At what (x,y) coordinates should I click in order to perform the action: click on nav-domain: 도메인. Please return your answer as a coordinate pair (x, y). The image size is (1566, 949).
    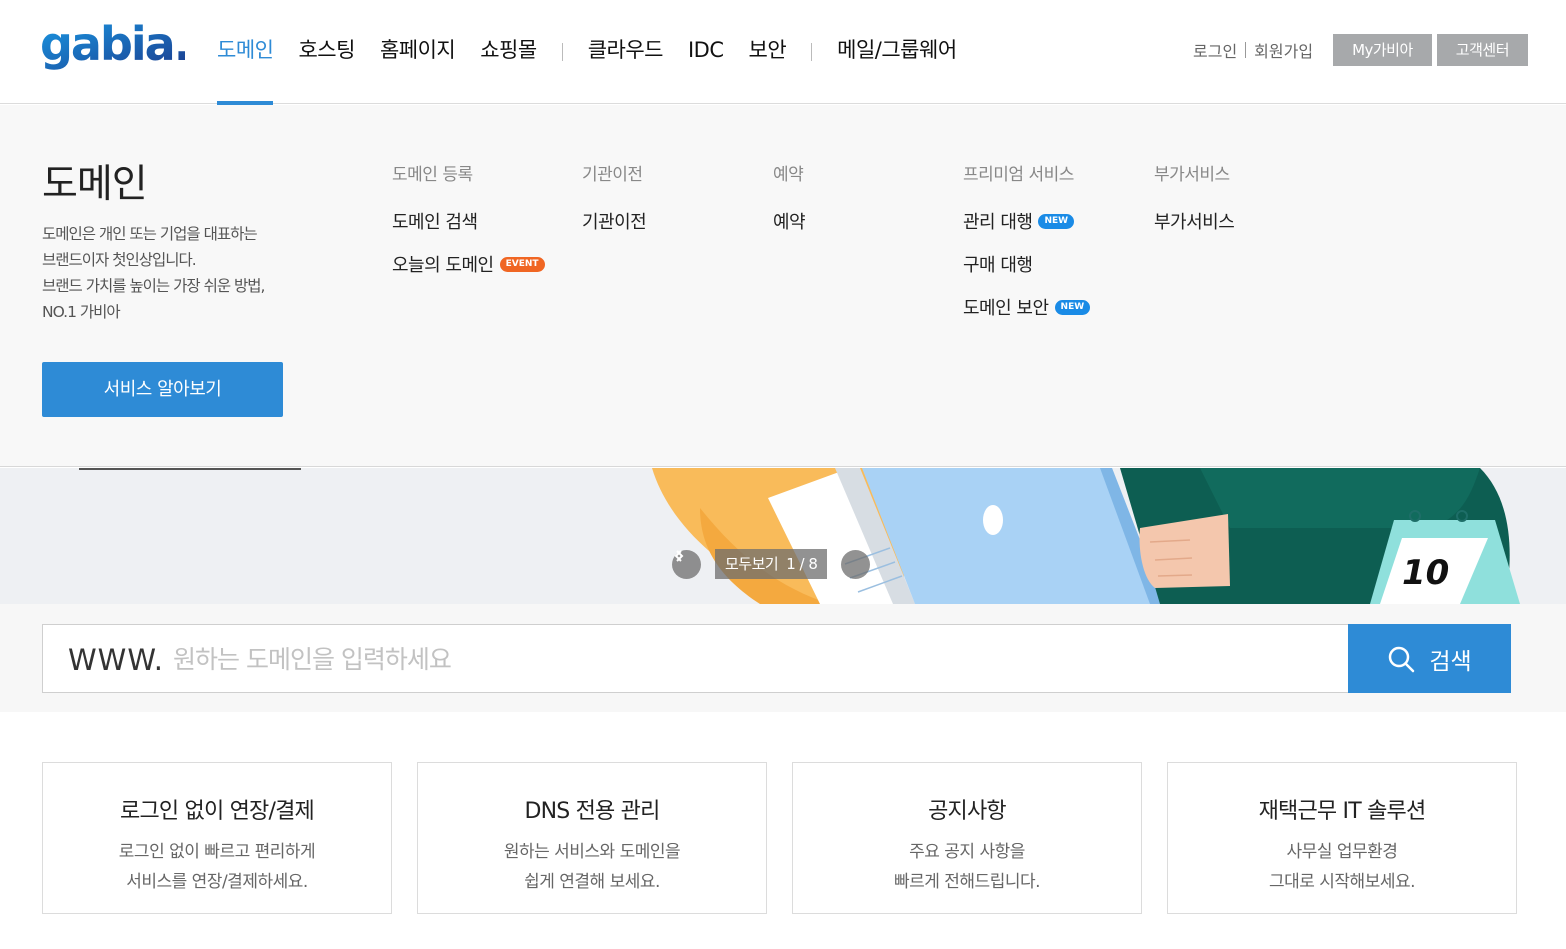
    Looking at the image, I should click on (245, 52).